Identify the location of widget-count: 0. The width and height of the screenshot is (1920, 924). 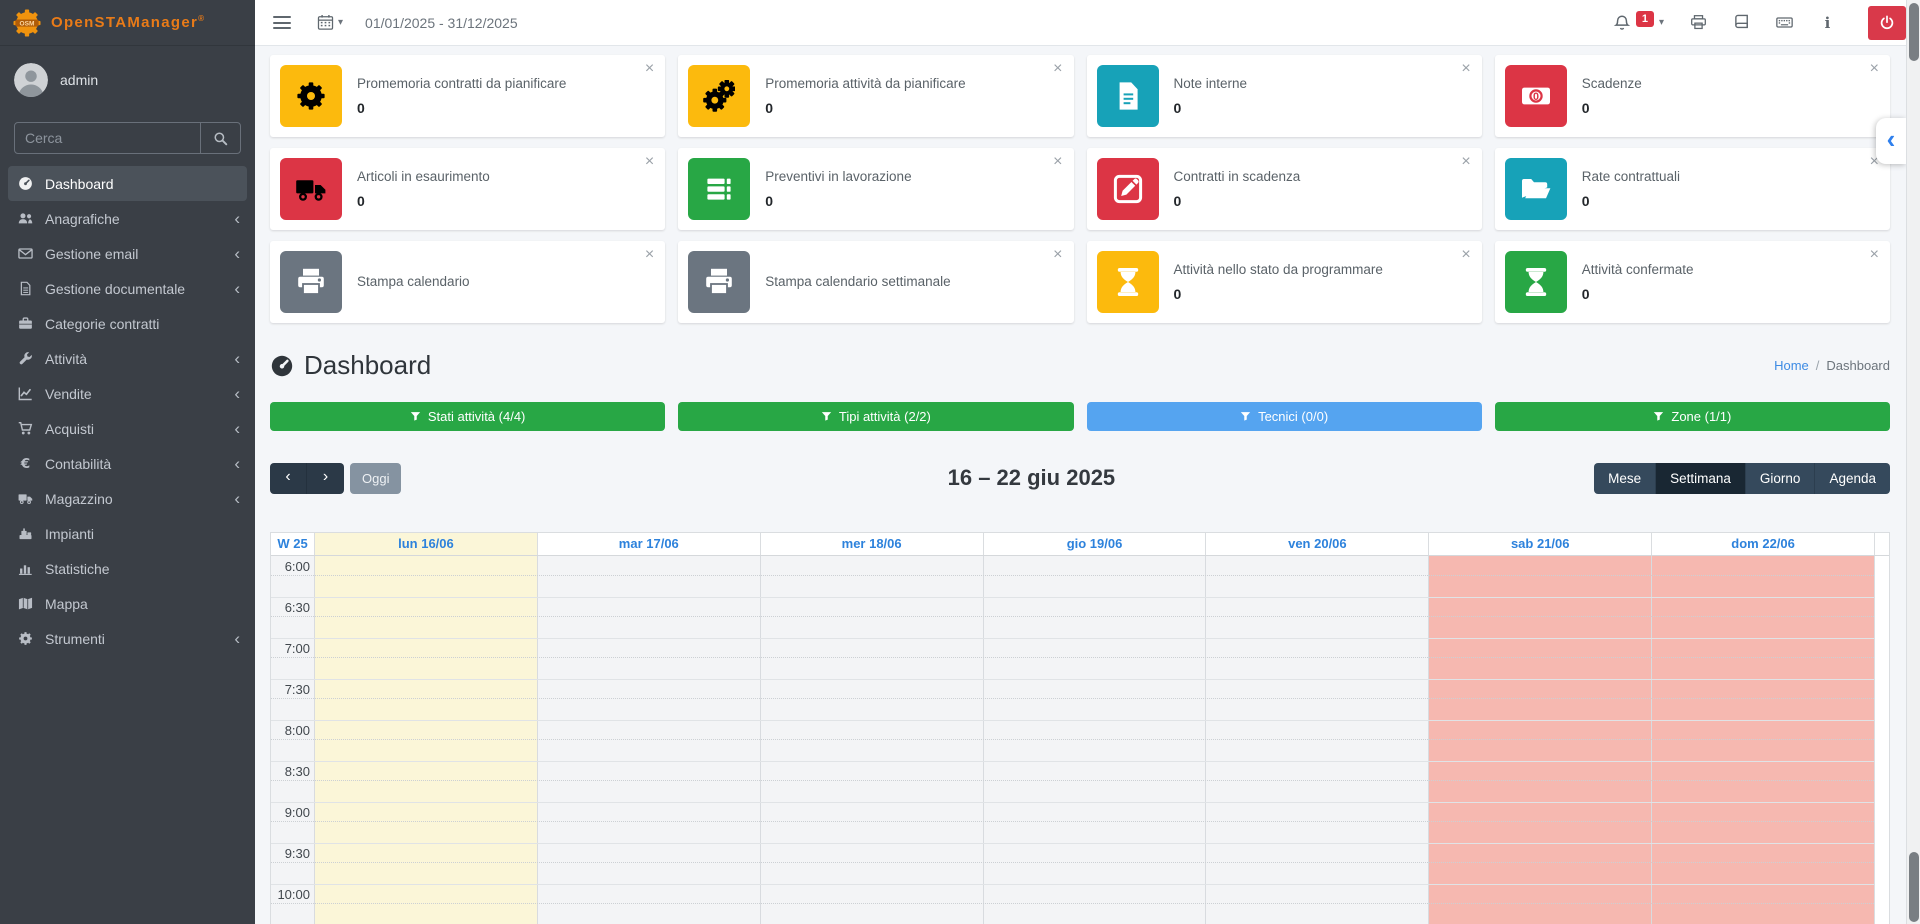
(769, 200).